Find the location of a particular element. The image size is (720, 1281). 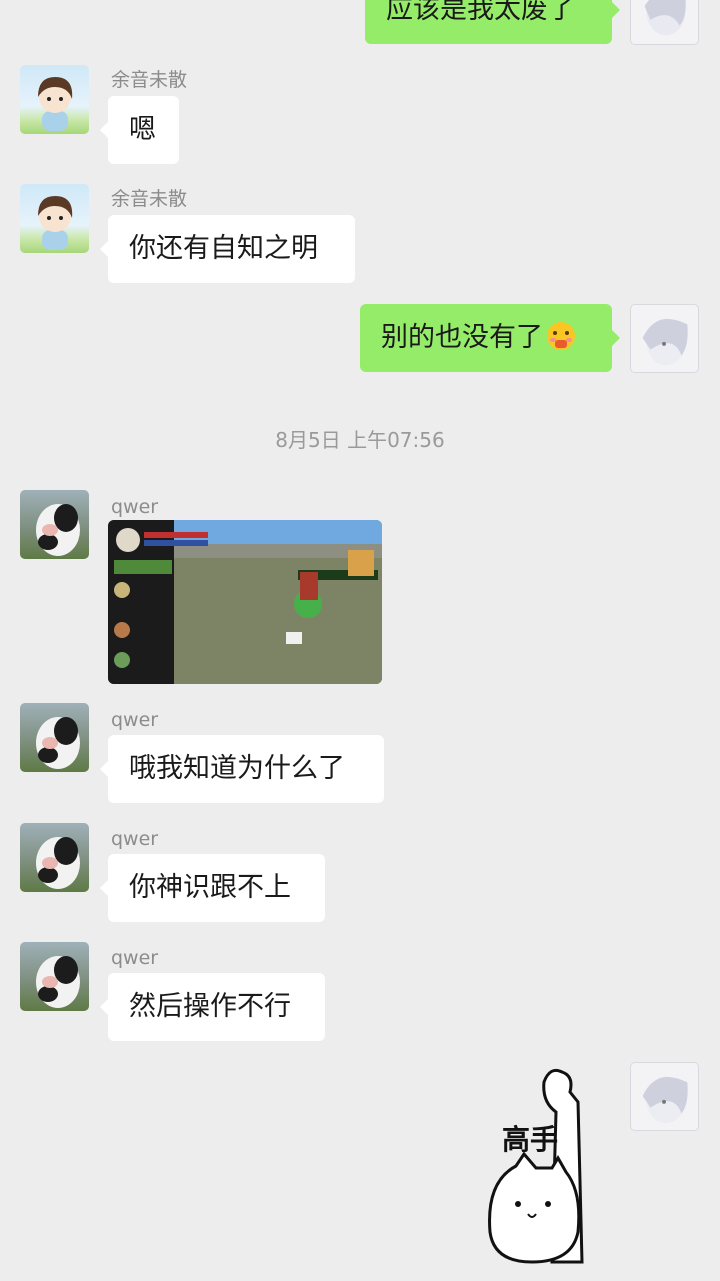

message-text: 你神识跟不上 is located at coordinates (210, 887).